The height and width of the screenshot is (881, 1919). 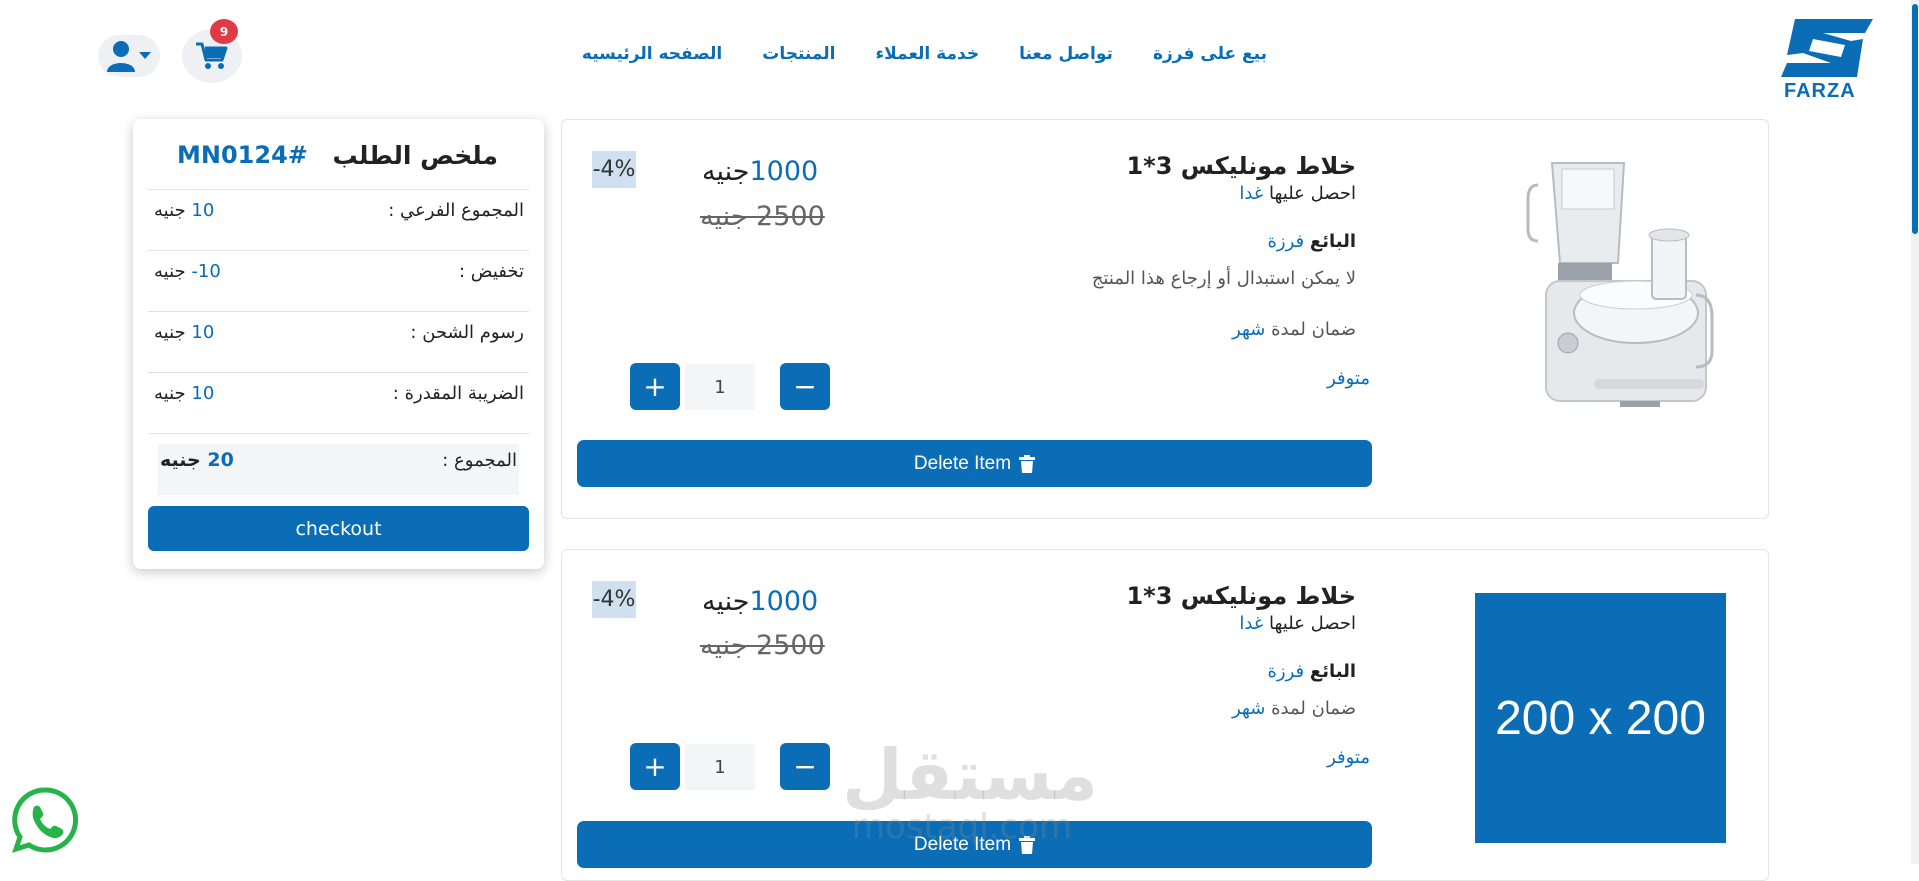 I want to click on product-image-placeholder: 200 x 200, so click(x=1600, y=718).